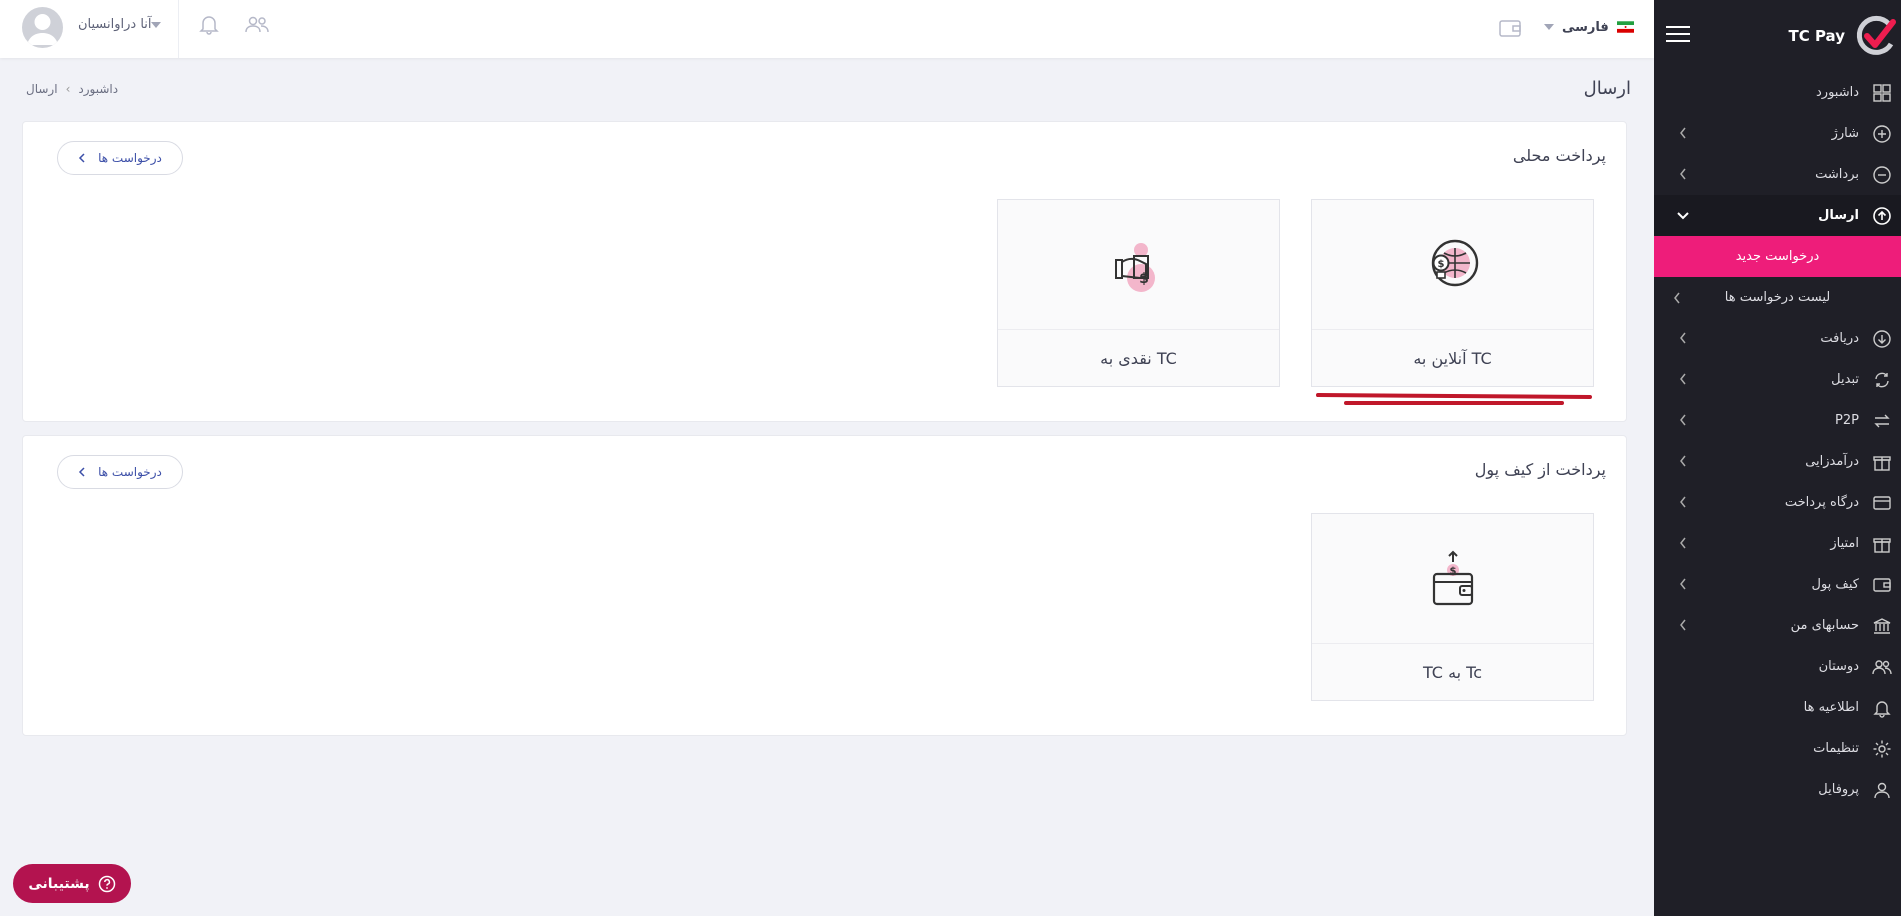  Describe the element at coordinates (1817, 36) in the screenshot. I see `brand-name: TC Pay` at that location.